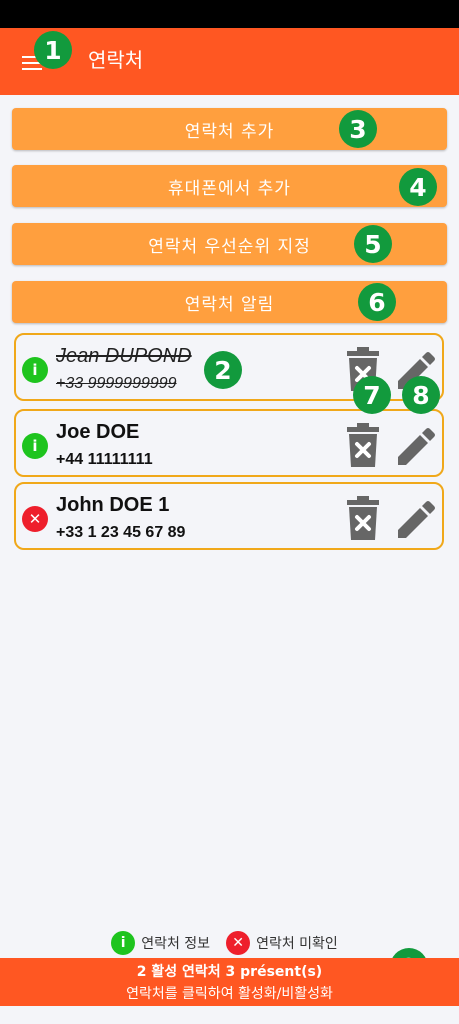 The height and width of the screenshot is (1024, 459). Describe the element at coordinates (421, 395) in the screenshot. I see `annotation-badge: 8` at that location.